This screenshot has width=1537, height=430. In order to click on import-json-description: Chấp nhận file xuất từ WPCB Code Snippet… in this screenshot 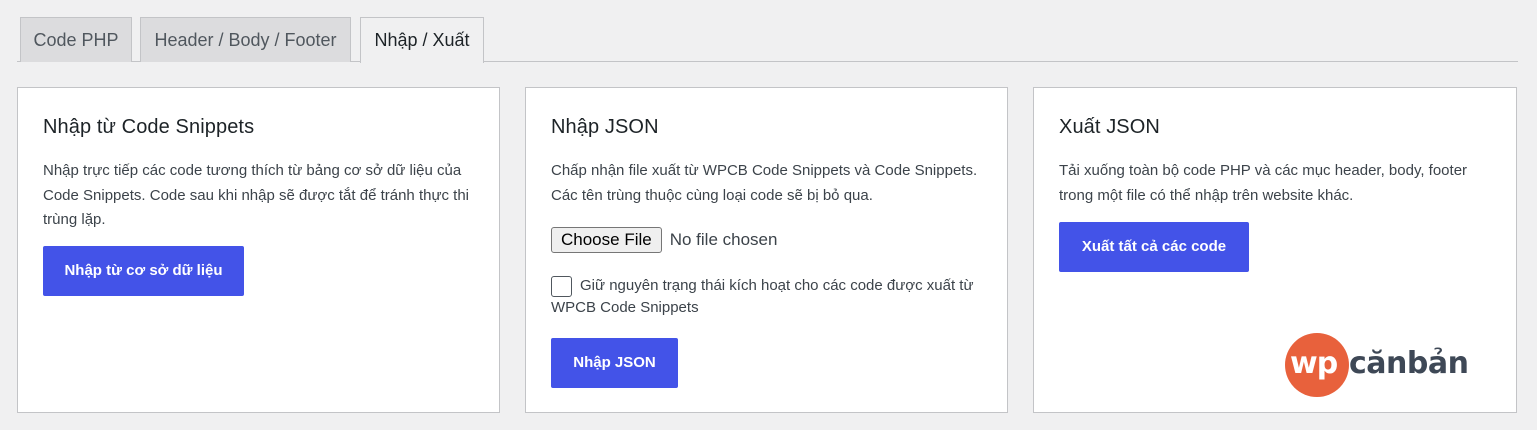, I will do `click(764, 183)`.